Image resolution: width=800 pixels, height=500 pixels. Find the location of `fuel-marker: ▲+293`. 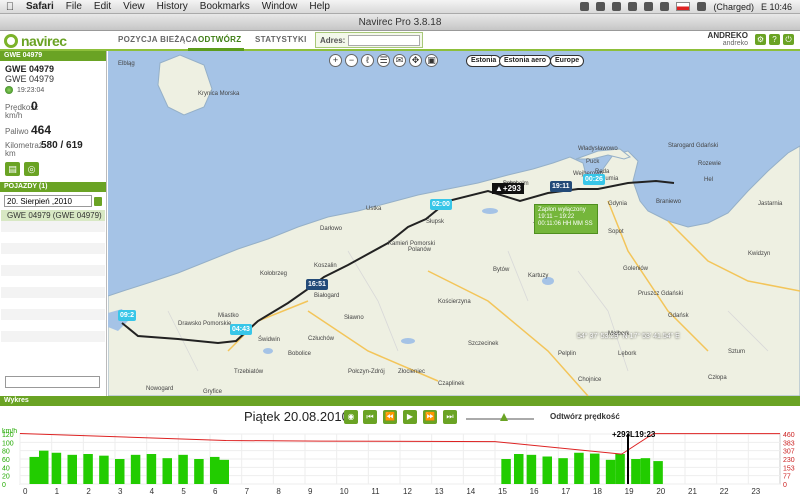

fuel-marker: ▲+293 is located at coordinates (508, 188).